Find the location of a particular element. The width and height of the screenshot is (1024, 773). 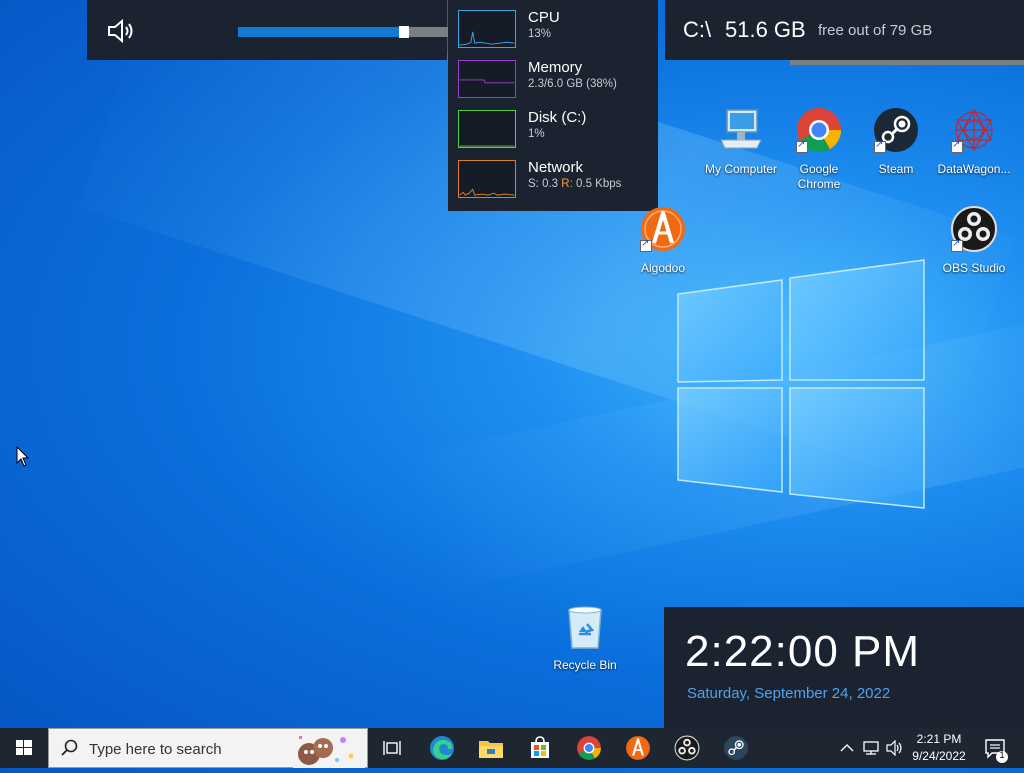

taskbar-store is located at coordinates (540, 748).